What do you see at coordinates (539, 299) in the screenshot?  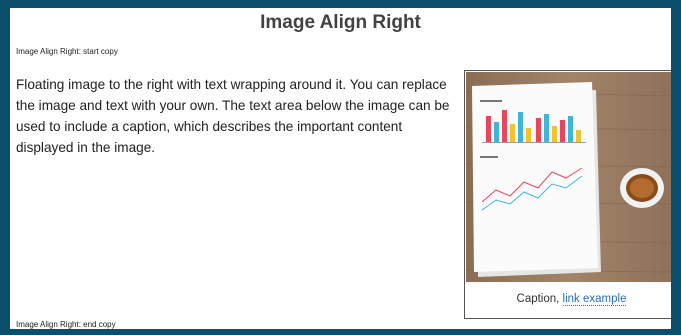 I see `caption-text: Caption,` at bounding box center [539, 299].